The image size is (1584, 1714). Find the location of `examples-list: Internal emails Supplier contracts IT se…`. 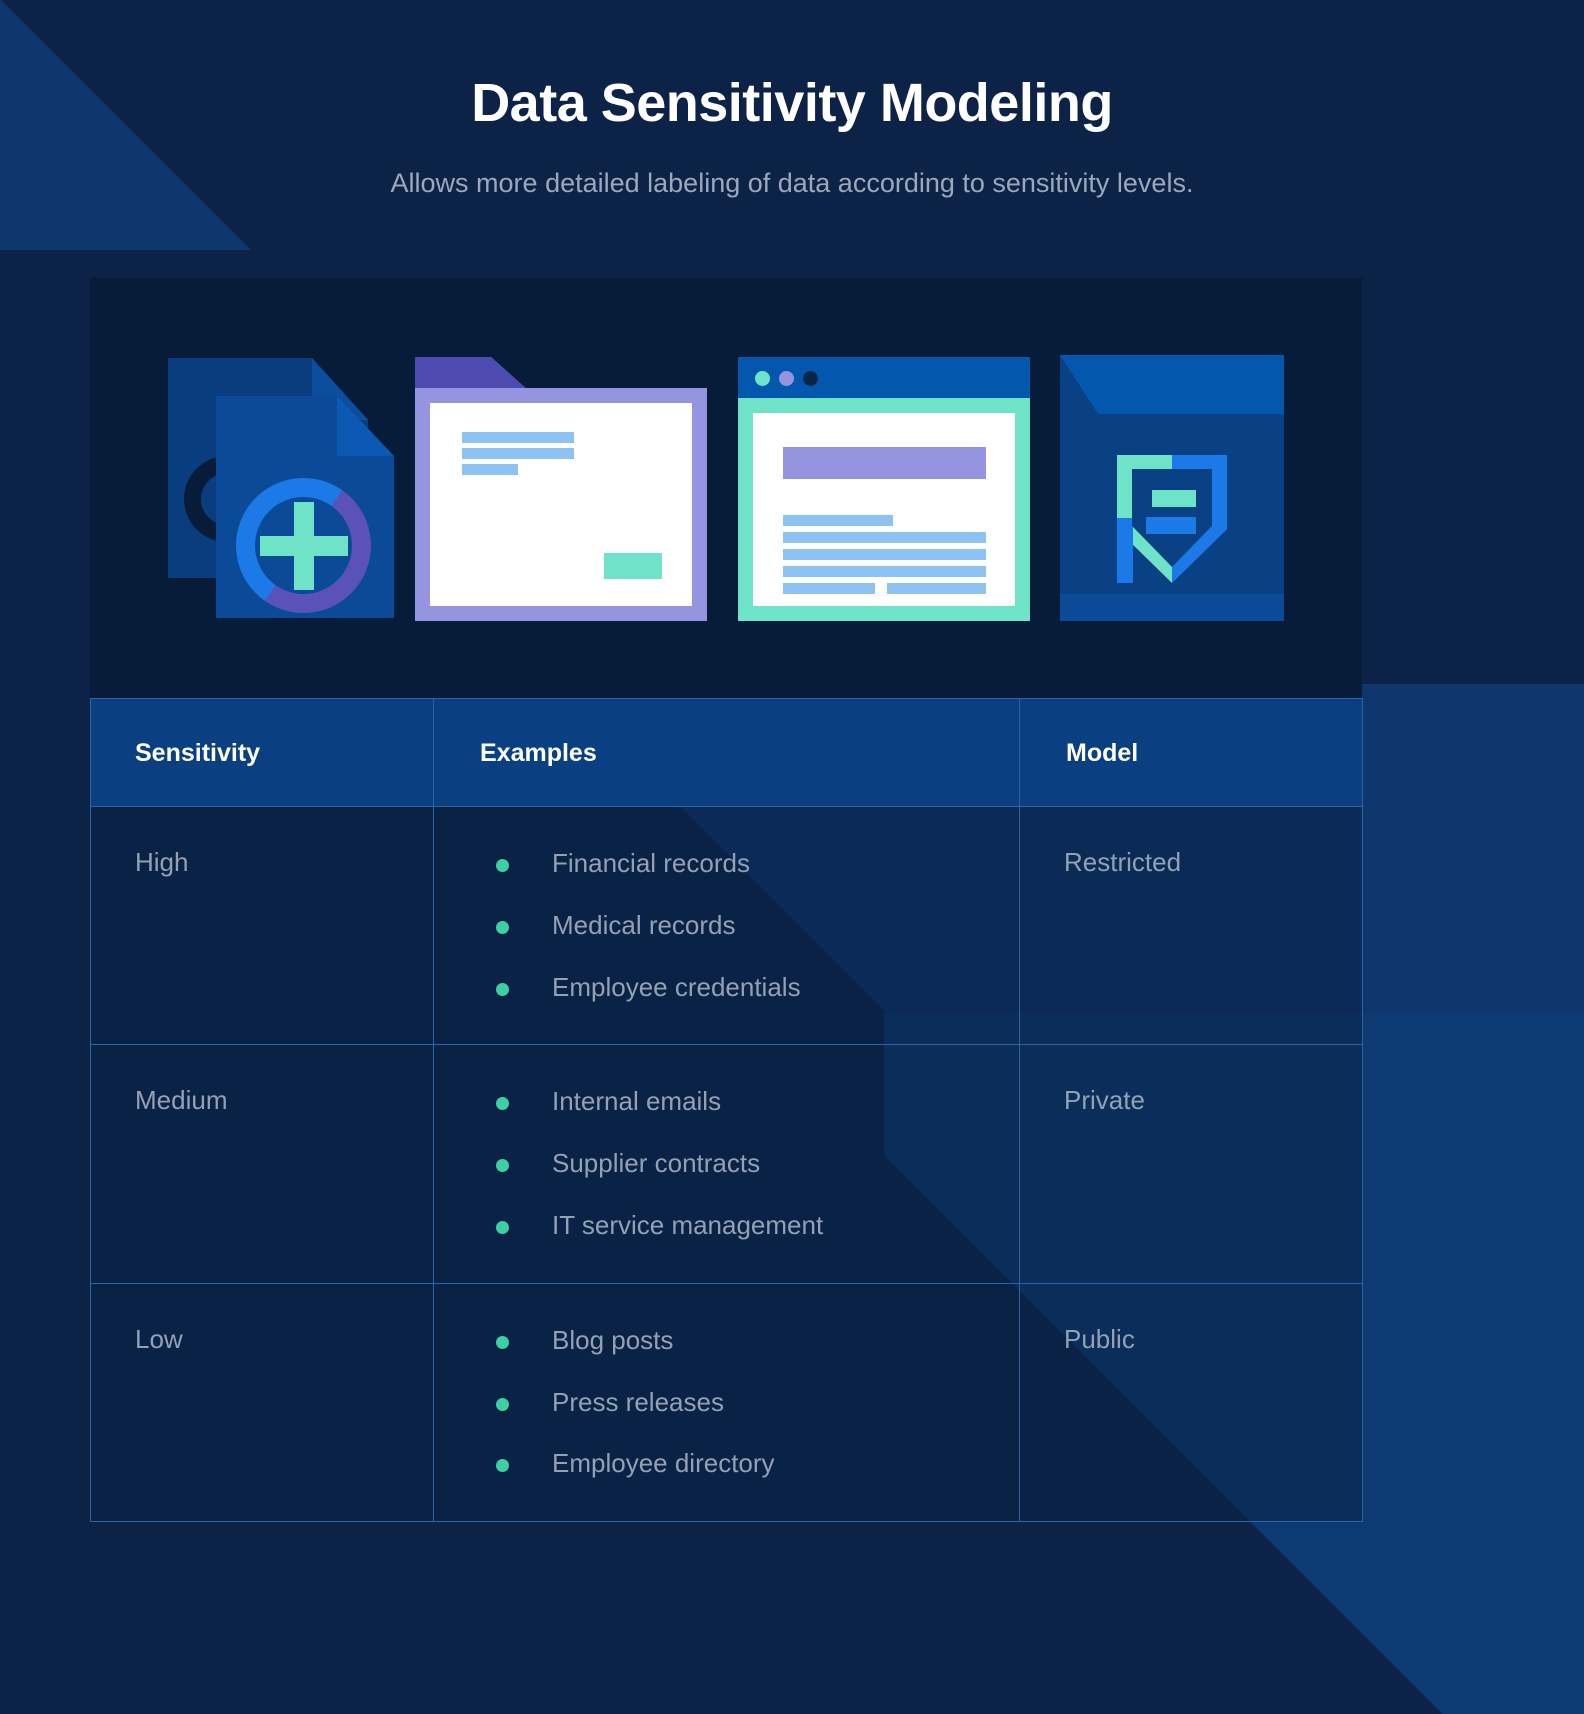

examples-list: Internal emails Supplier contracts IT se… is located at coordinates (748, 1163).